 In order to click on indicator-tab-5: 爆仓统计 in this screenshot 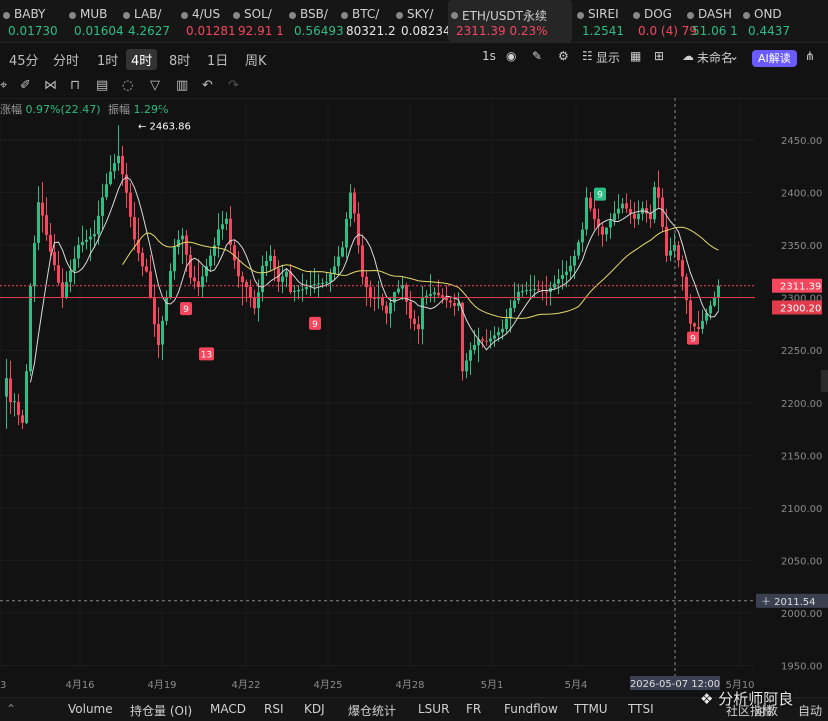, I will do `click(372, 710)`.